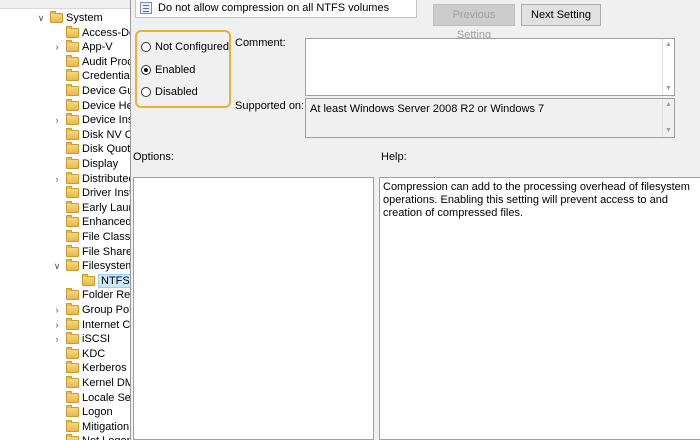 This screenshot has height=440, width=700. What do you see at coordinates (260, 43) in the screenshot?
I see `comment-label: Comment:` at bounding box center [260, 43].